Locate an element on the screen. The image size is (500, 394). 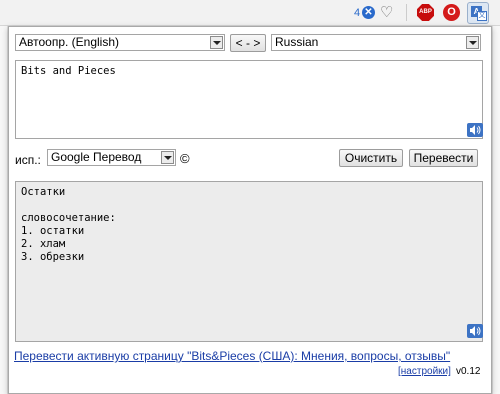
source-language-value: Автоопр. (English) is located at coordinates (69, 42).